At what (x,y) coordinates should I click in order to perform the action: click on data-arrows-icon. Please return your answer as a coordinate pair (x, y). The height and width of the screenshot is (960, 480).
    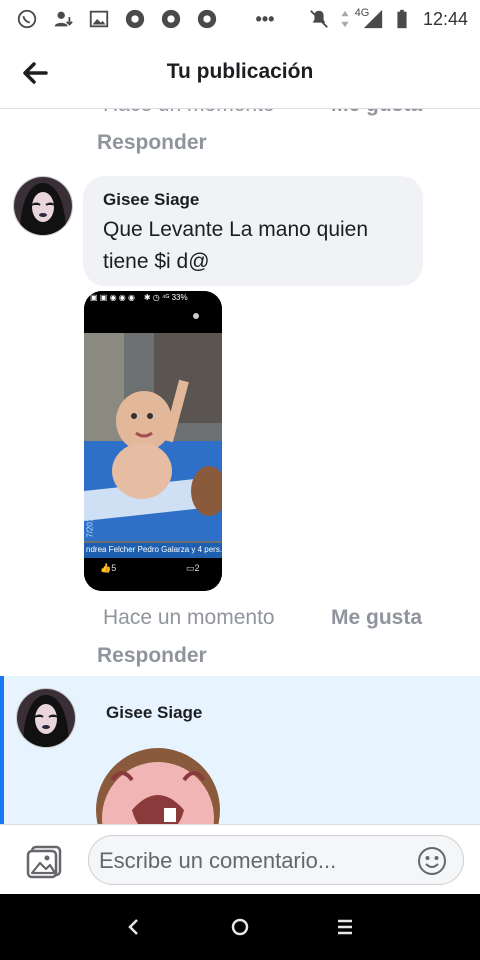
    Looking at the image, I should click on (345, 19).